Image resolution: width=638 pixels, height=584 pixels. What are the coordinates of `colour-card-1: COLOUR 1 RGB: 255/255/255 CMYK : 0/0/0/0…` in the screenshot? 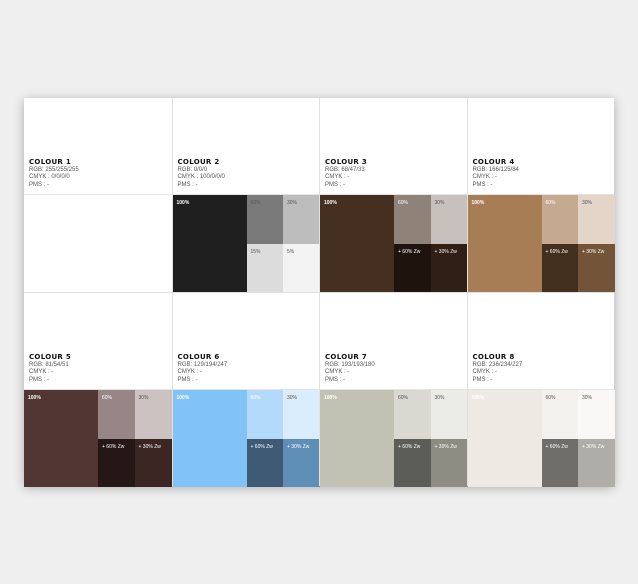 It's located at (98, 195).